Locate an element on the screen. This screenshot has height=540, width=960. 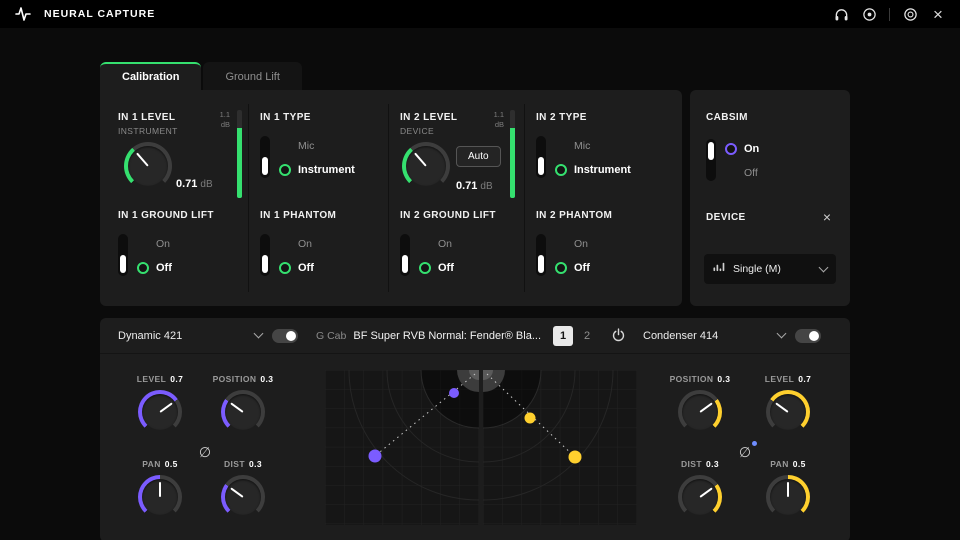
left-pan-knob-group: PAN 0.5 is located at coordinates (160, 489).